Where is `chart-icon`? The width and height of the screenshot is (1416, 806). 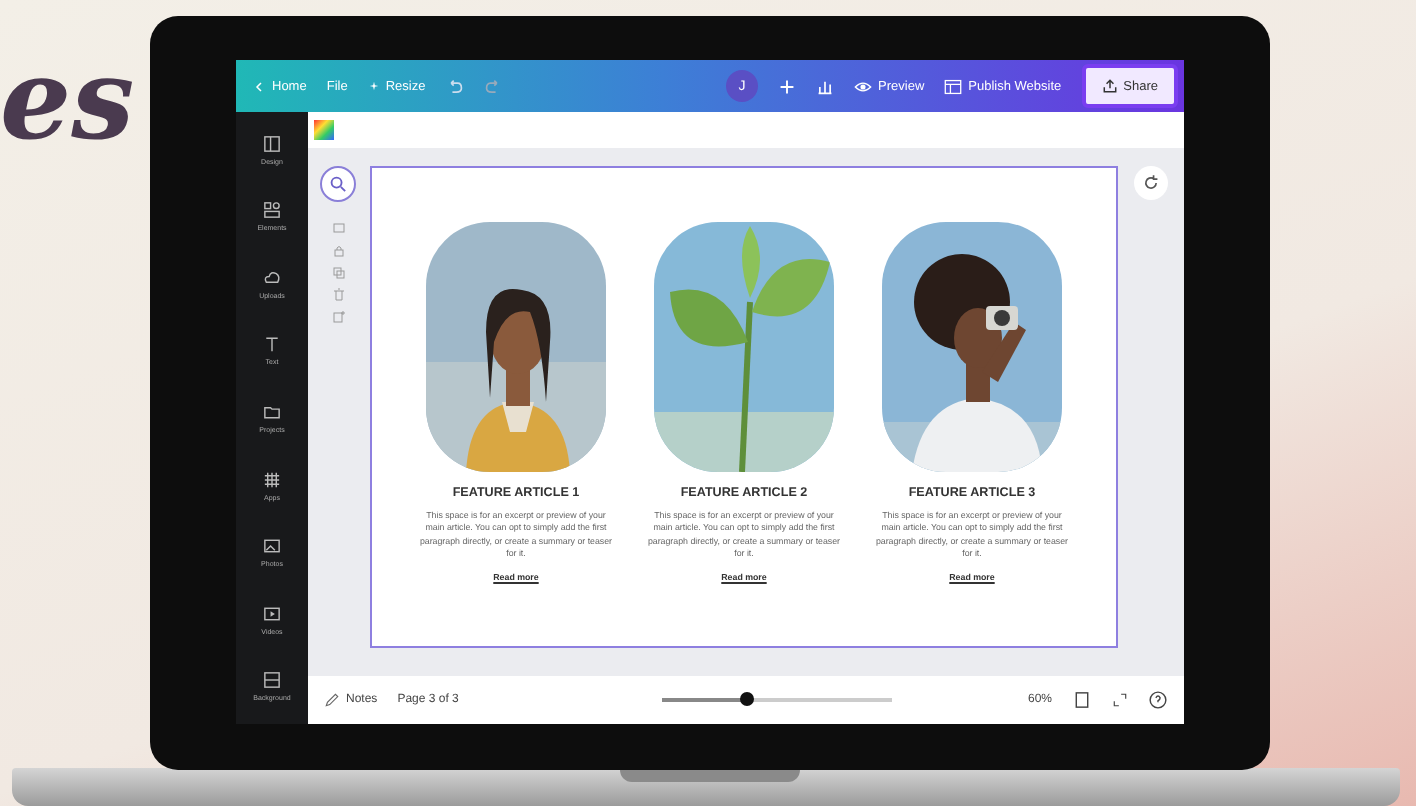
chart-icon is located at coordinates (825, 86).